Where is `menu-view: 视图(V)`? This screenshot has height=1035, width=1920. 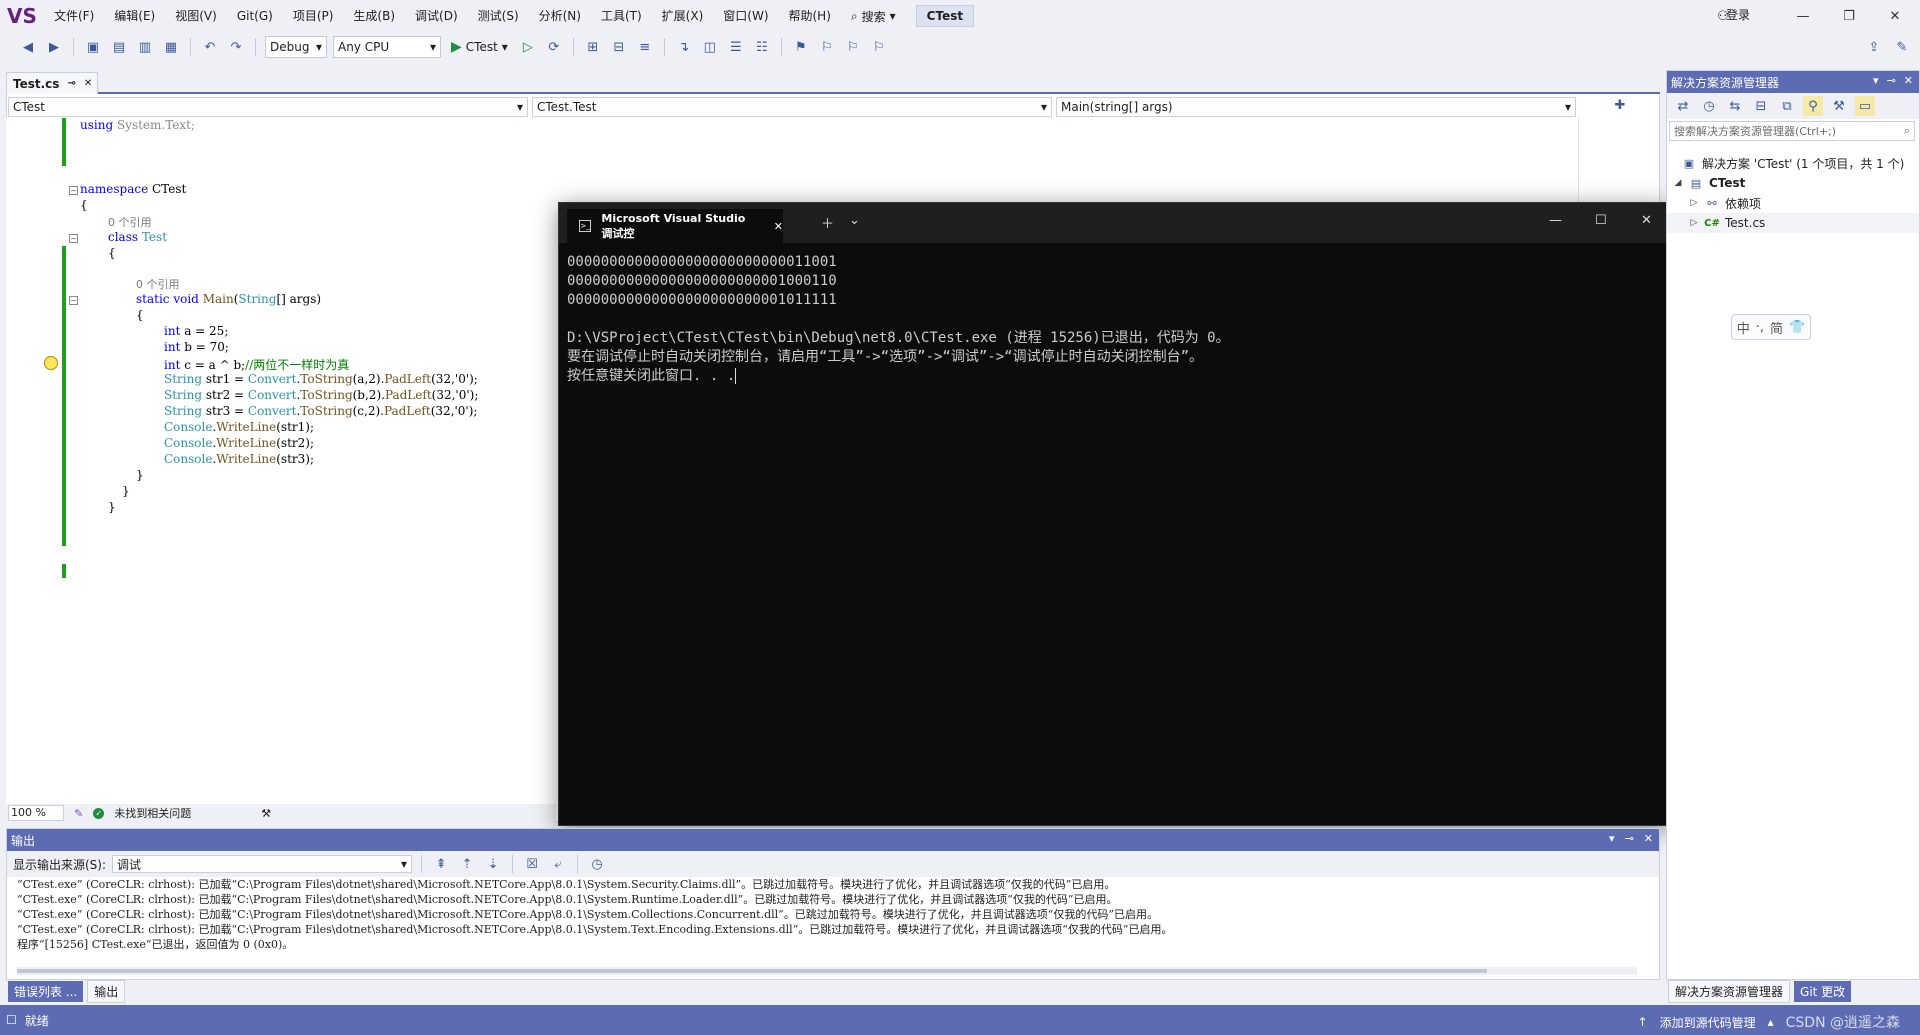 menu-view: 视图(V) is located at coordinates (196, 16).